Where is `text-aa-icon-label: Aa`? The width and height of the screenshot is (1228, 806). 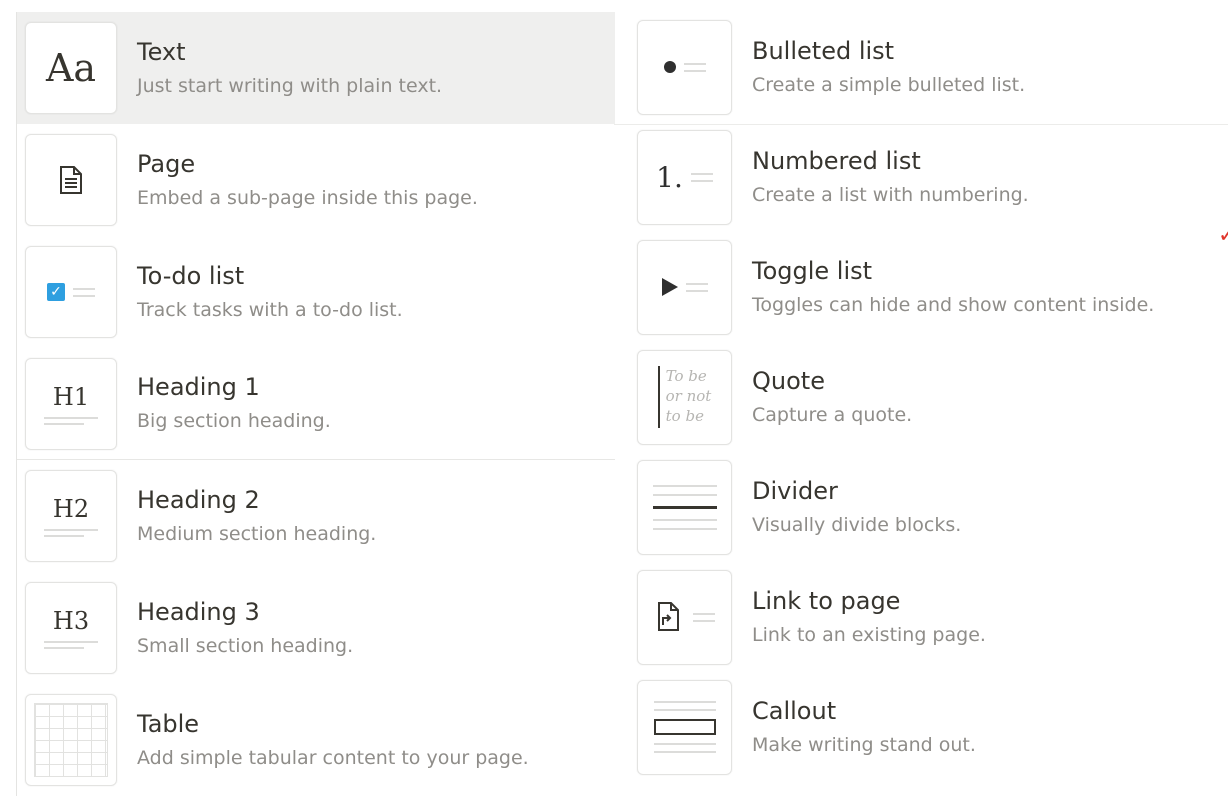
text-aa-icon-label: Aa is located at coordinates (71, 68).